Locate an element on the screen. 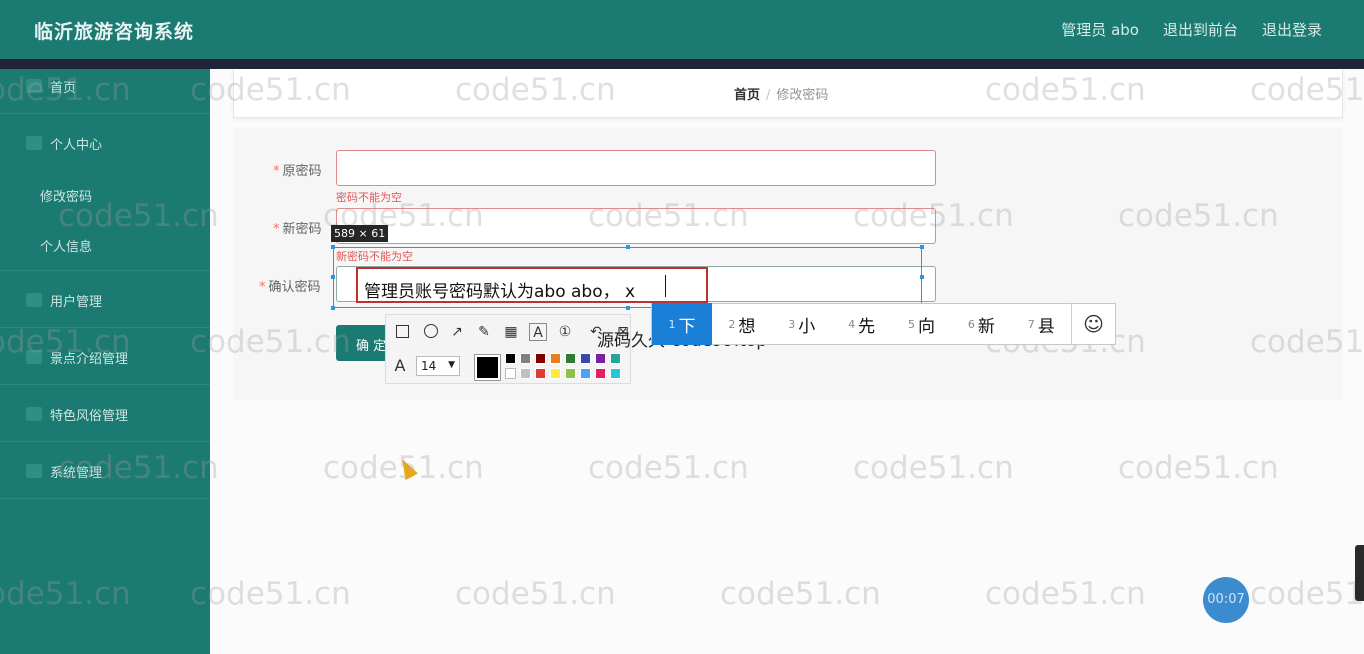 This screenshot has width=1364, height=654. settings-icon is located at coordinates (34, 471).